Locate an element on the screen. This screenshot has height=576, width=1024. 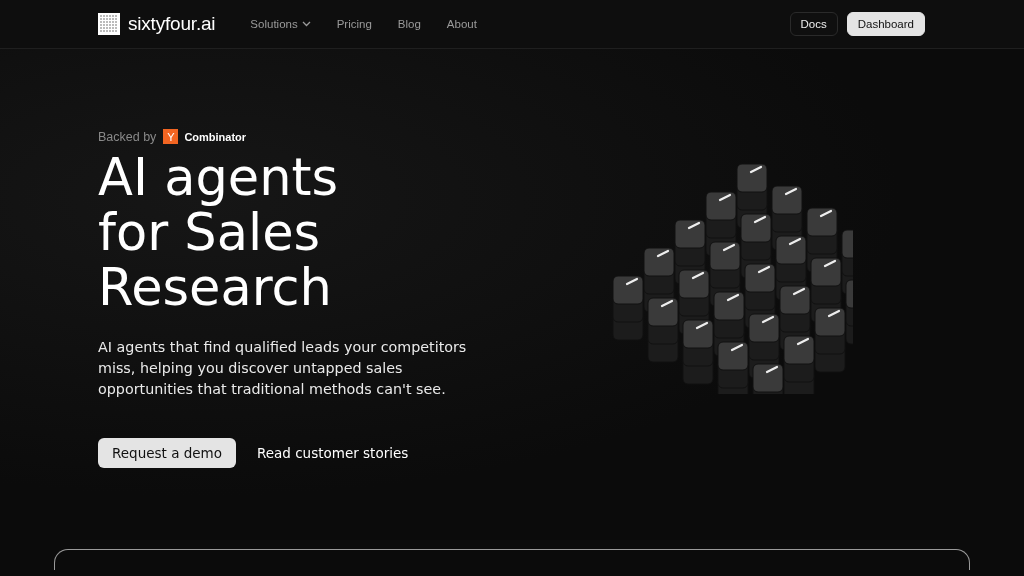
chevron-down-icon is located at coordinates (306, 24).